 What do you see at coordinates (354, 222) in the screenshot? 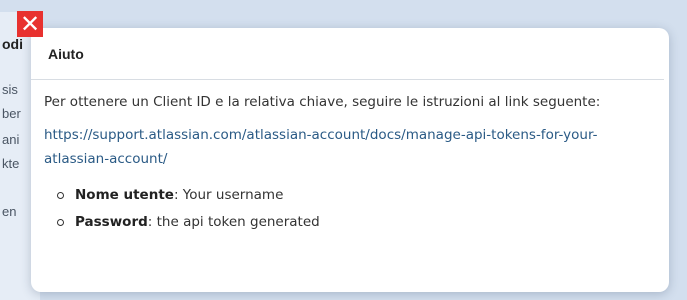
I see `list-item: Password: the api token generated` at bounding box center [354, 222].